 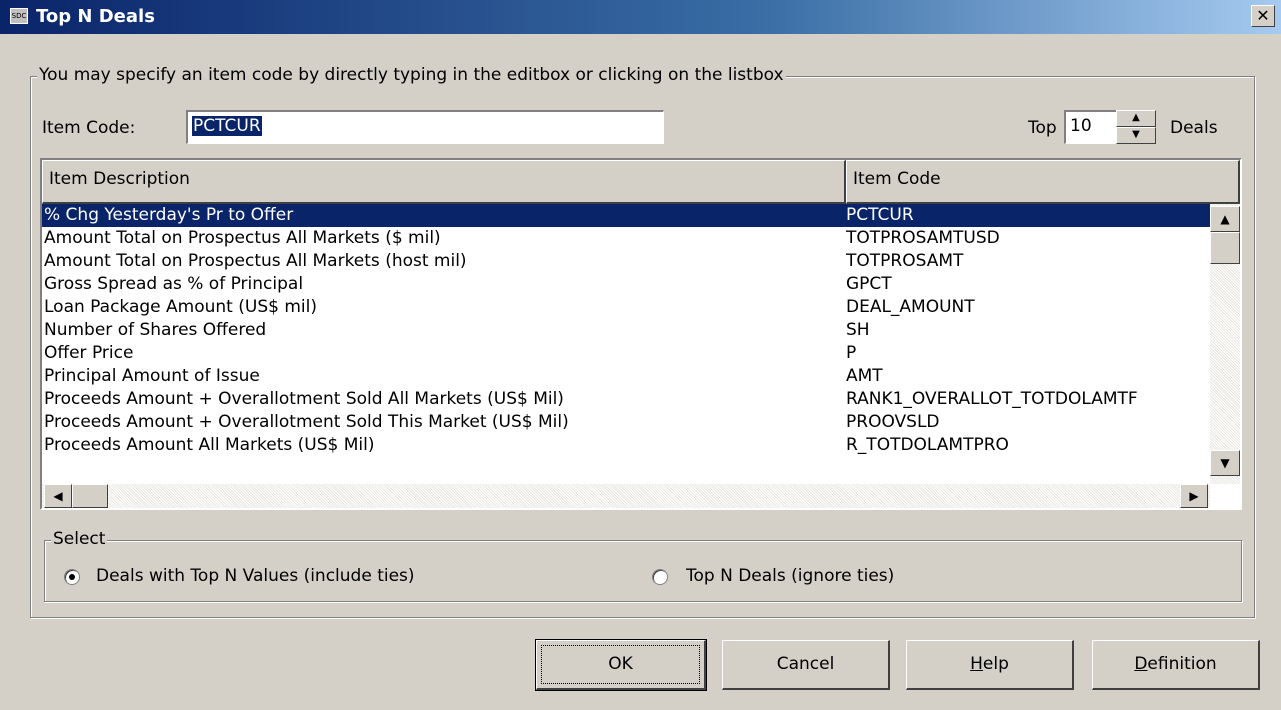 I want to click on item-description-cell: Principal Amount of Issue, so click(x=152, y=376).